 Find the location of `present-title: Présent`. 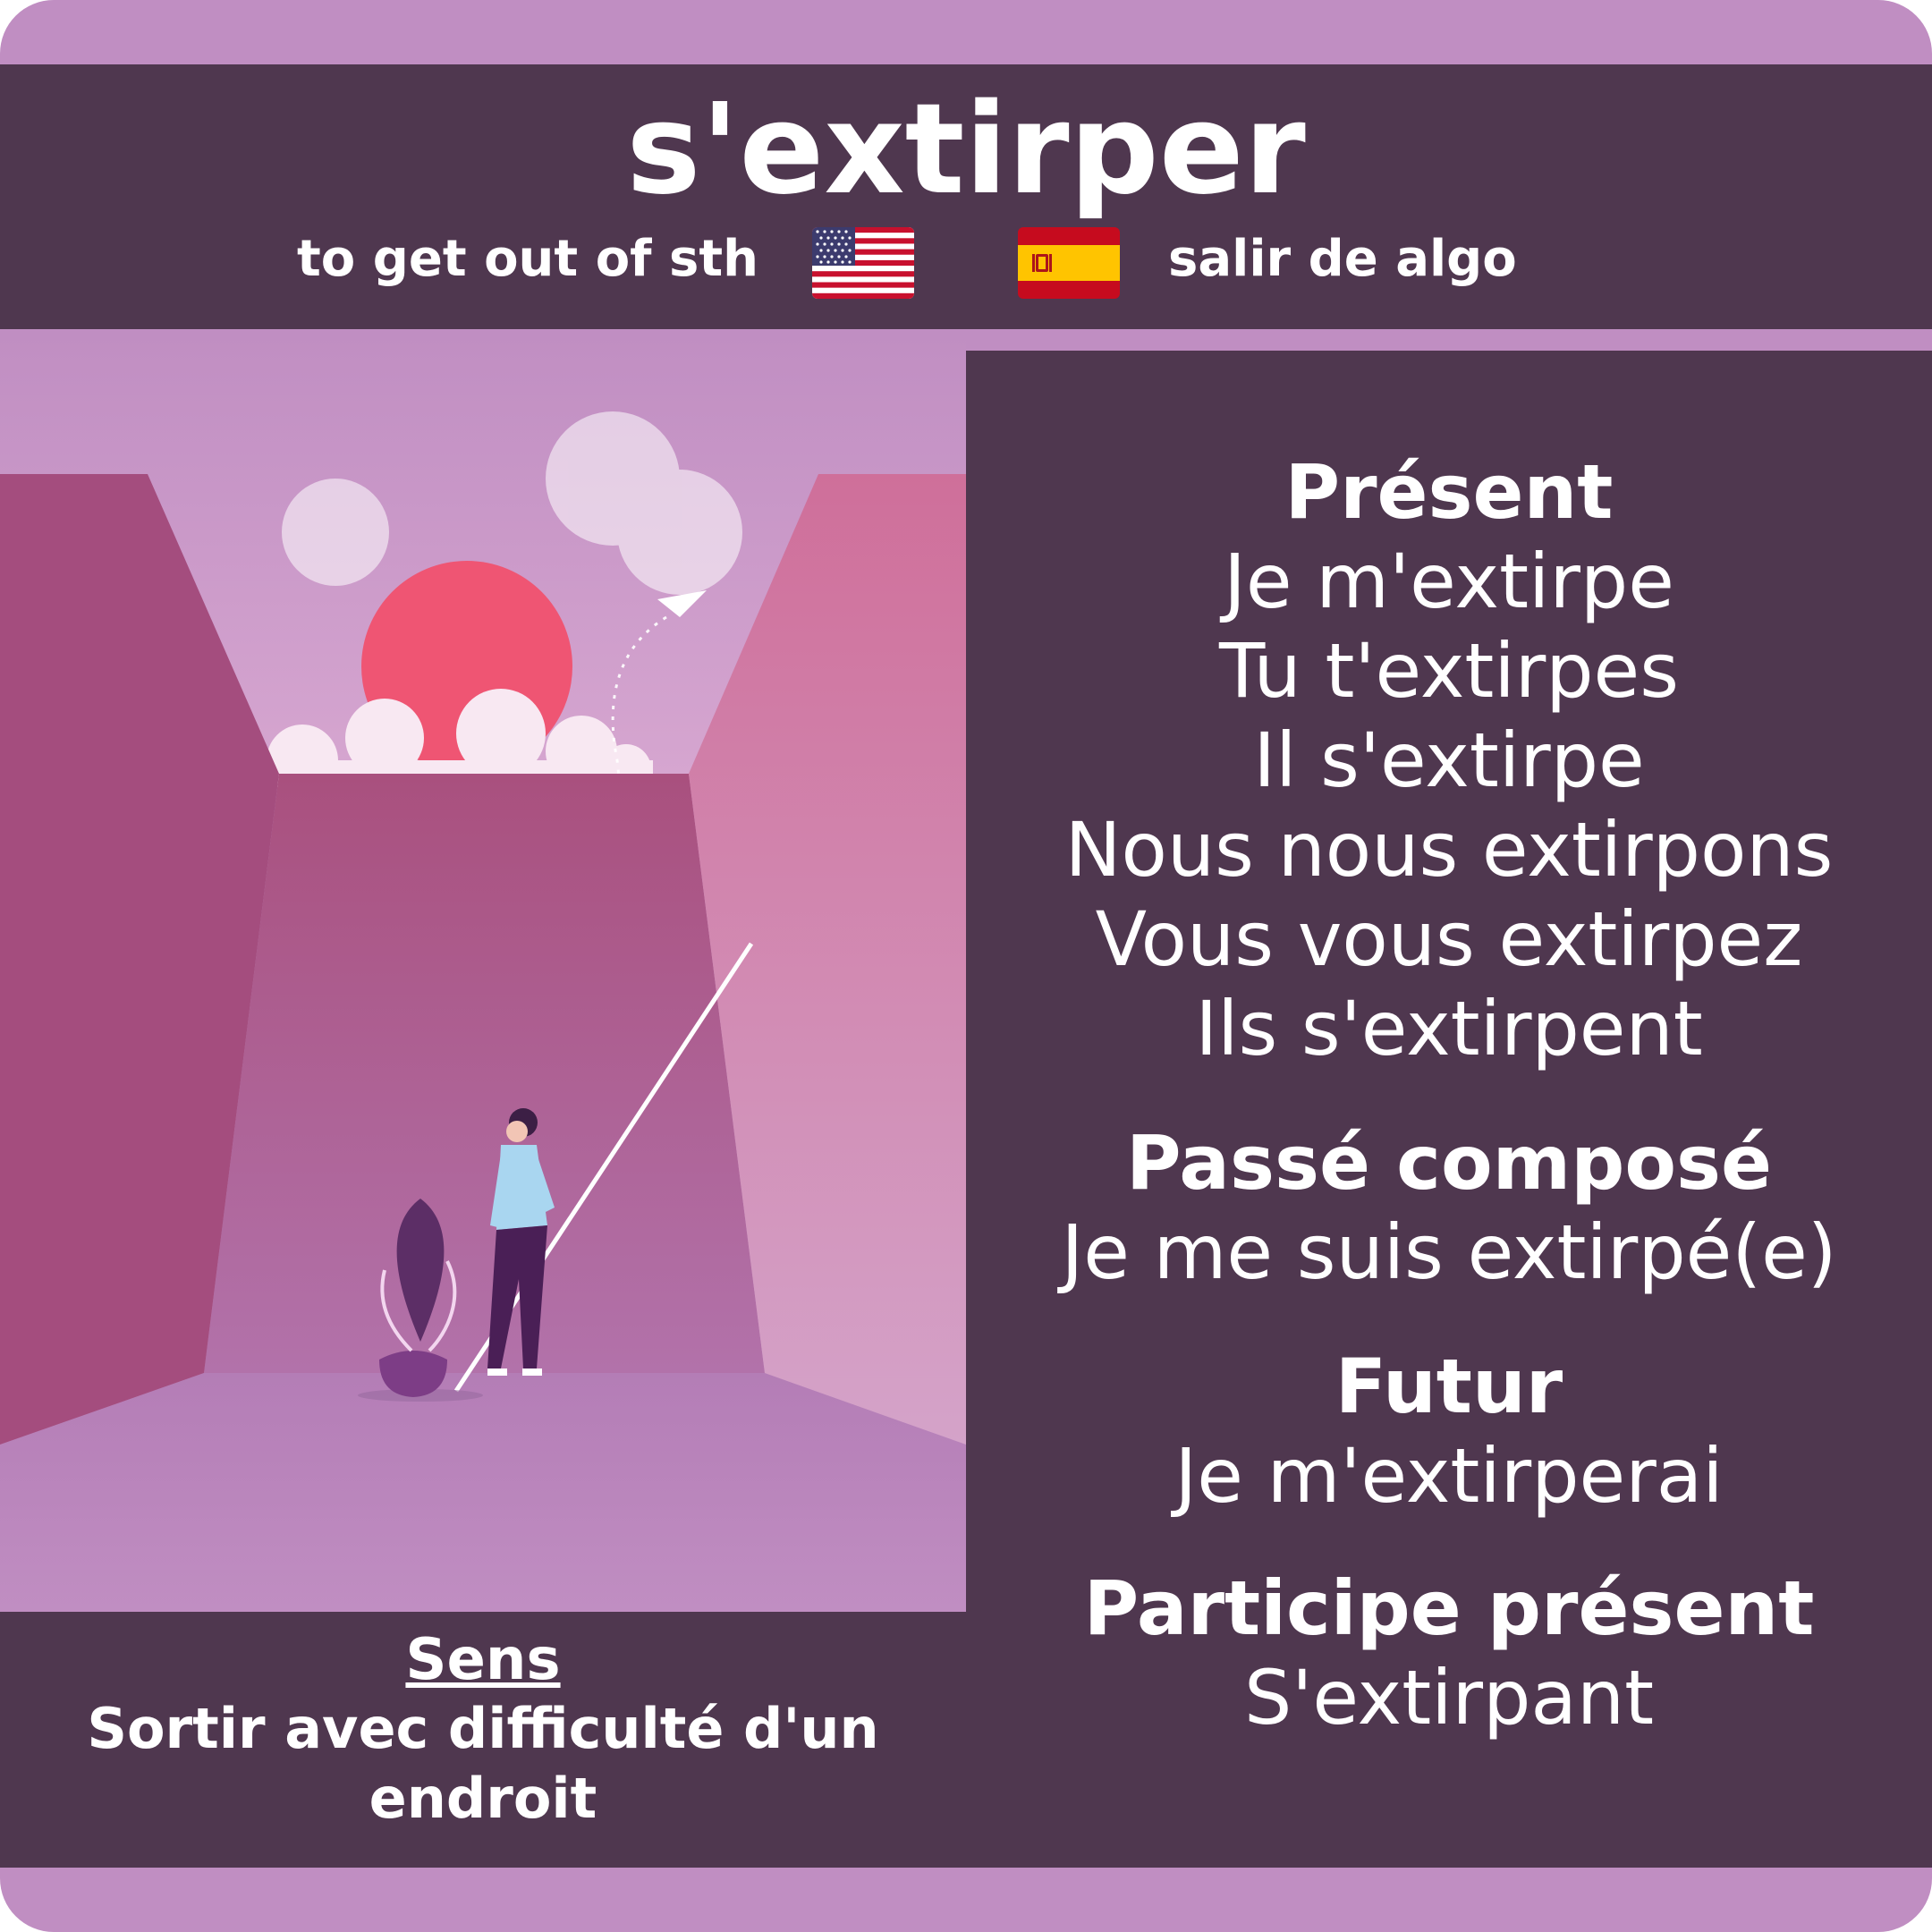

present-title: Présent is located at coordinates (1449, 492).